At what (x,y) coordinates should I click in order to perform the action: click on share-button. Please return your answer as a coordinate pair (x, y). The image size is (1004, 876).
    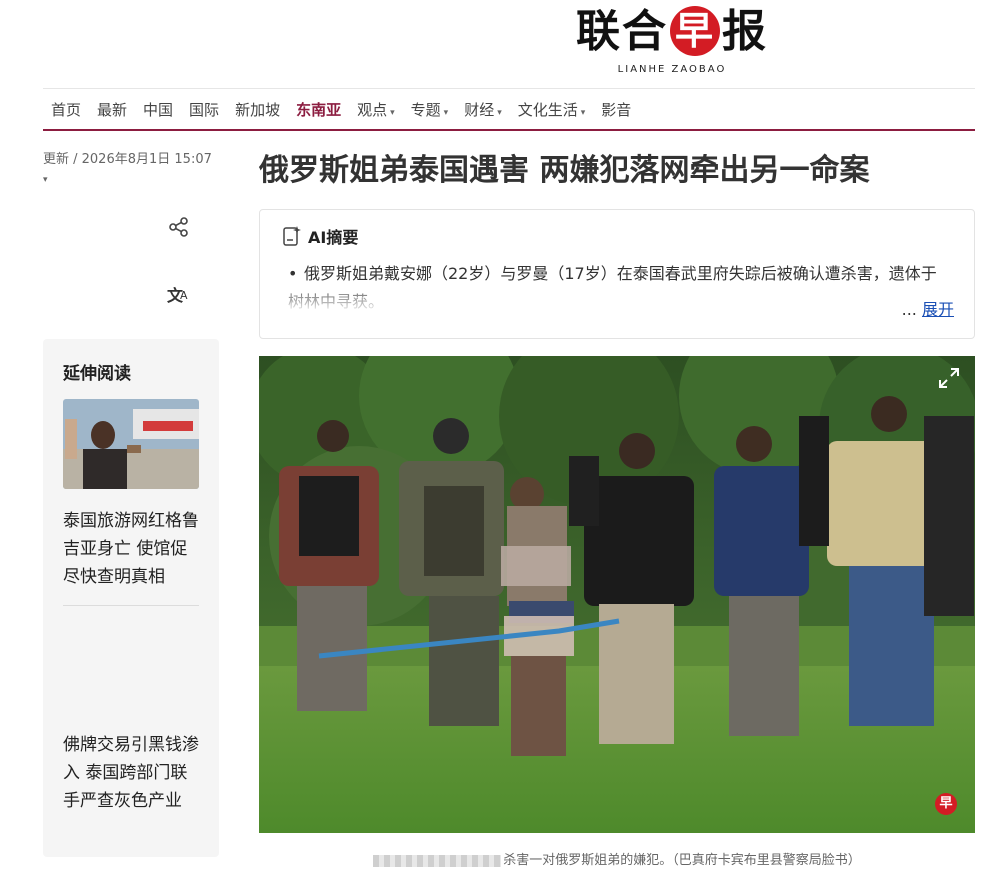
    Looking at the image, I should click on (179, 227).